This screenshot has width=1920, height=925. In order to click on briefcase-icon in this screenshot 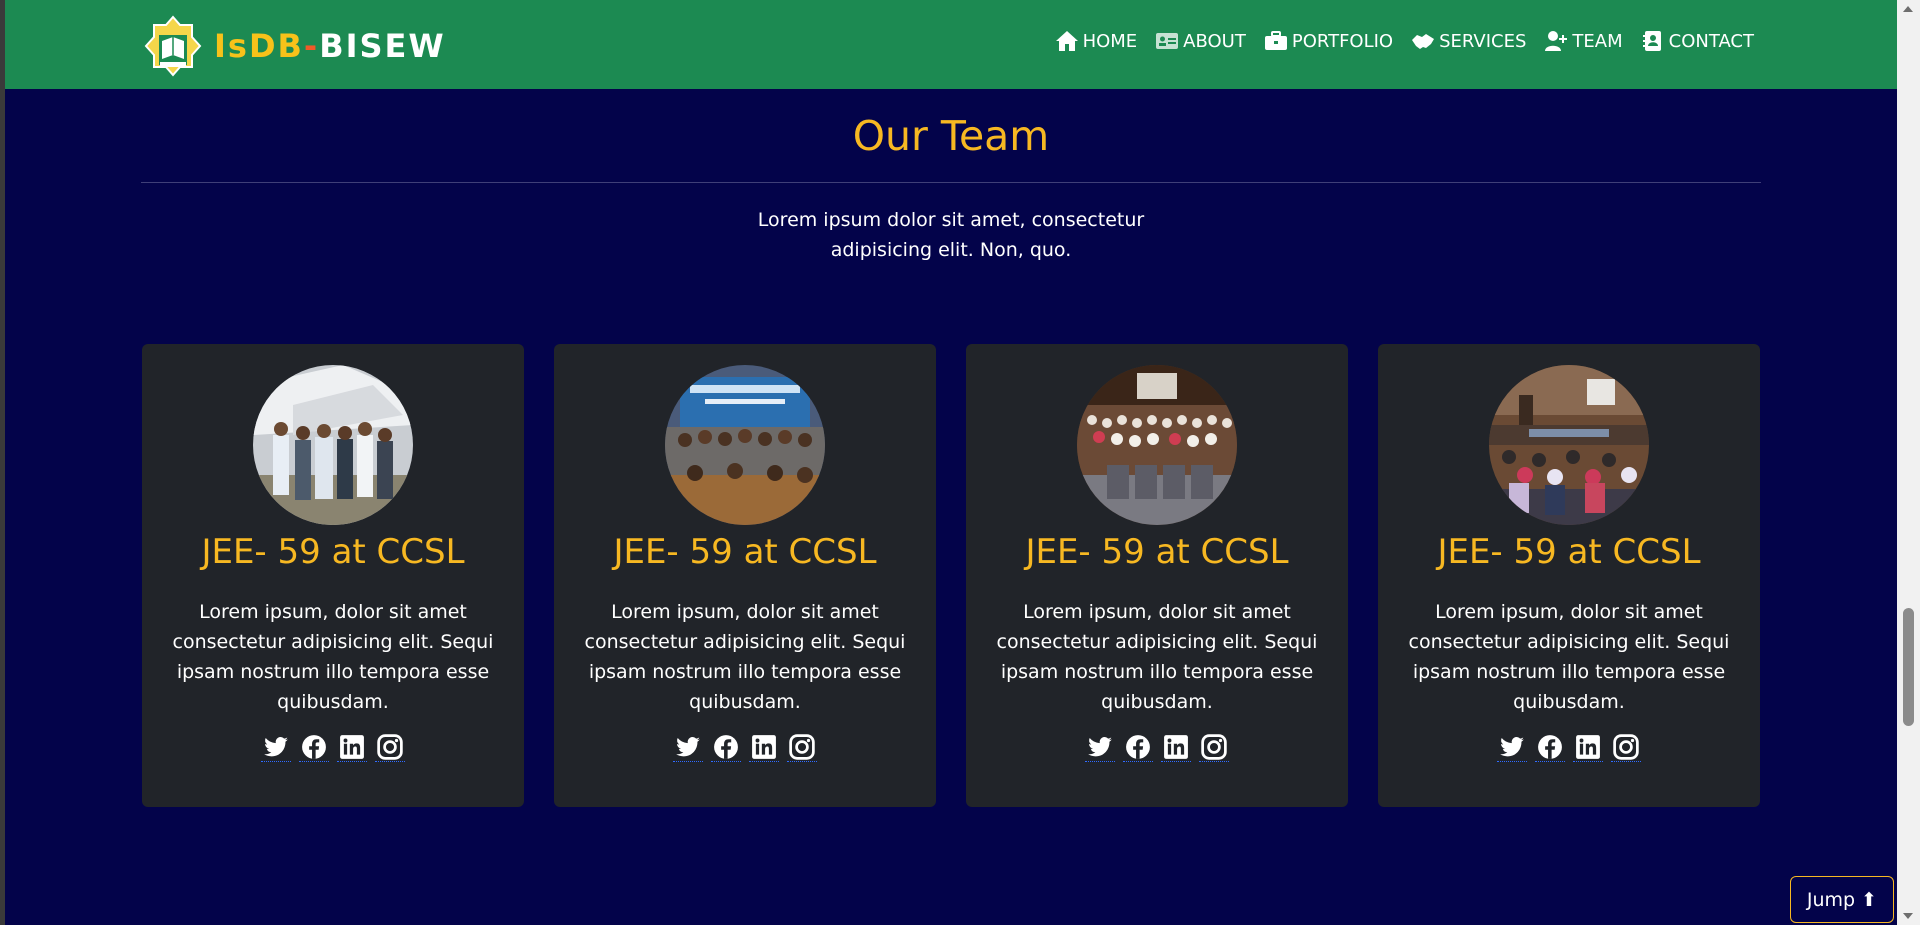, I will do `click(1275, 40)`.